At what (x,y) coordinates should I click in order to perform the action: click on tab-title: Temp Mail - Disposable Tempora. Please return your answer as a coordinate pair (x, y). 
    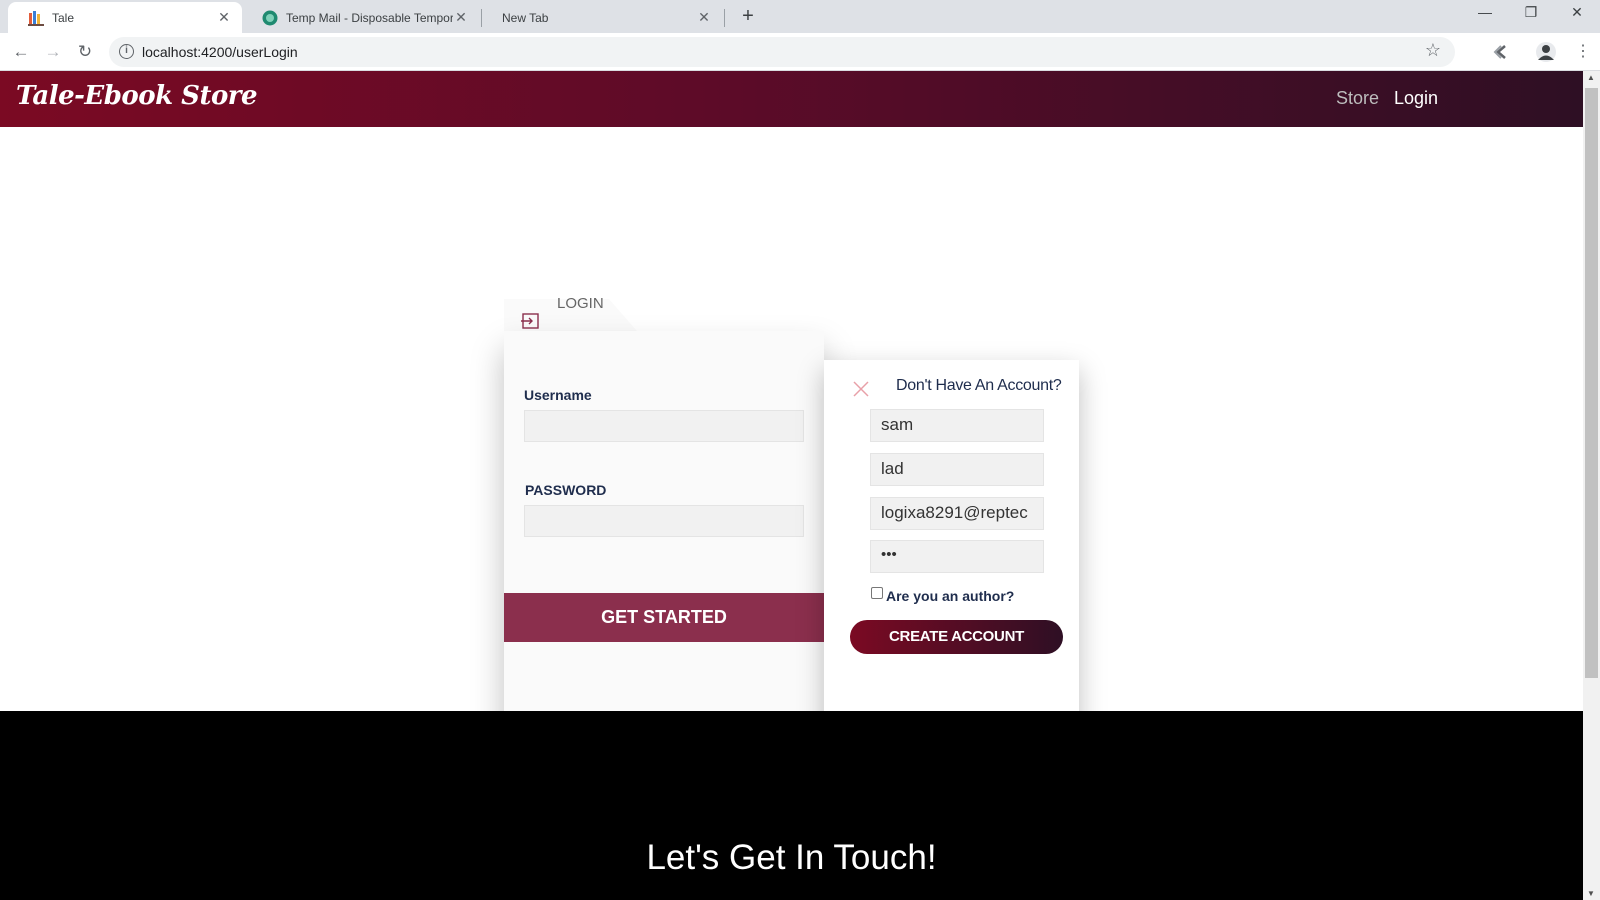
    Looking at the image, I should click on (369, 17).